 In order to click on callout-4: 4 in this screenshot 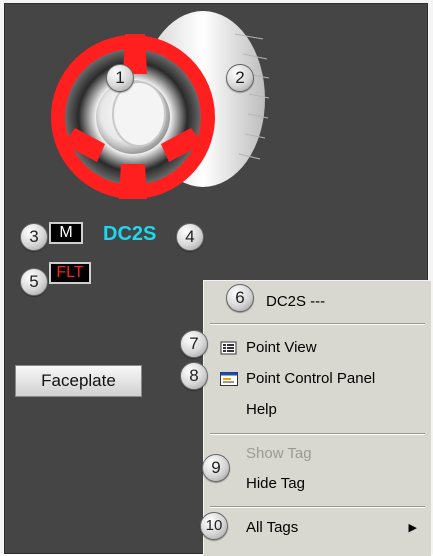, I will do `click(190, 237)`.